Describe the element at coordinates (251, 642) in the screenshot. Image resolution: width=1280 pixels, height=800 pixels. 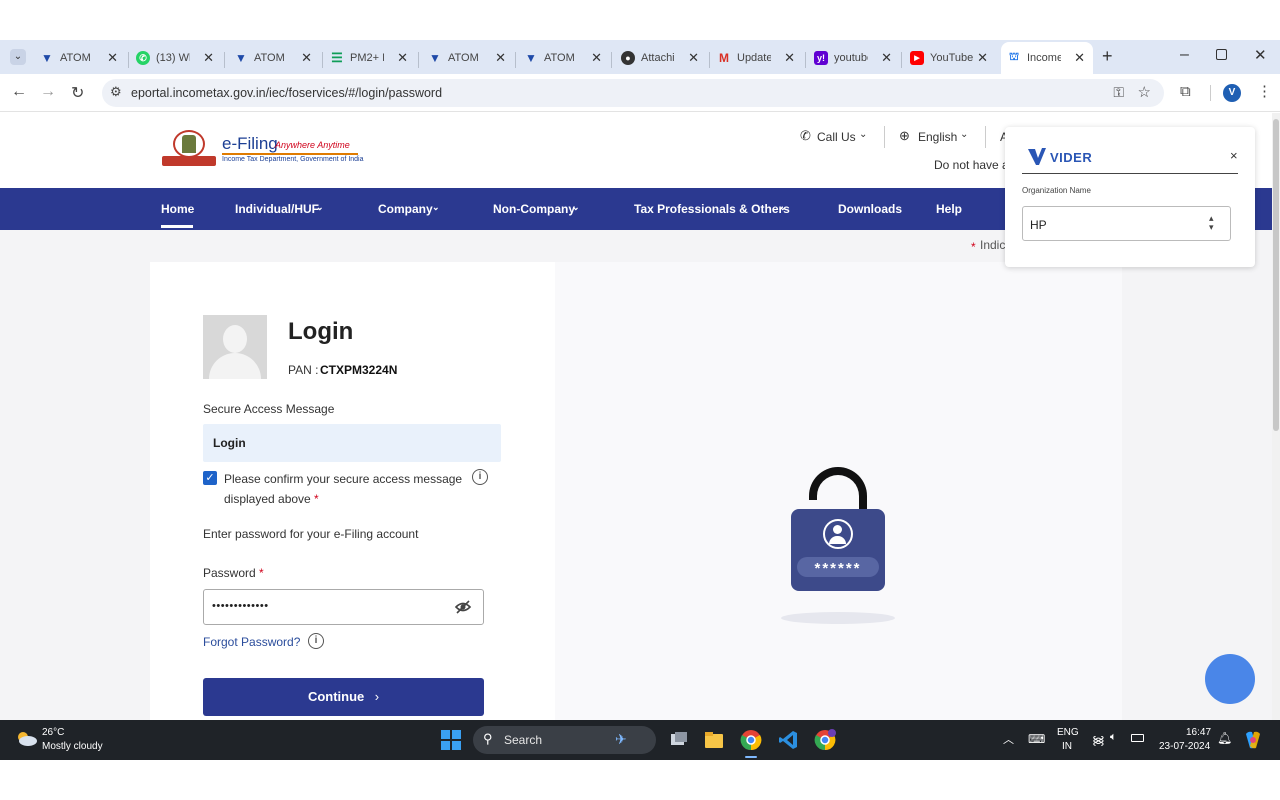
I see `forgot-password-link: Forgot Password?` at that location.